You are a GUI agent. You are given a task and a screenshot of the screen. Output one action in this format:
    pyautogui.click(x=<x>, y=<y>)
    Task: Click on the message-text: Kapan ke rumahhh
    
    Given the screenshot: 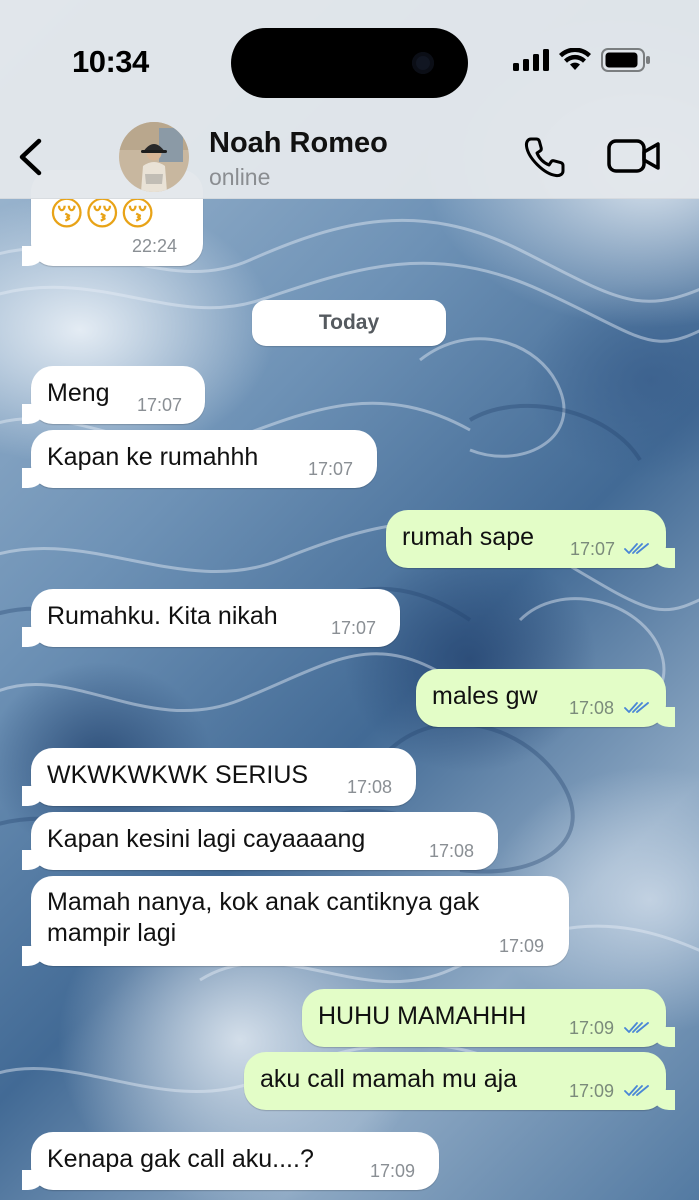 What is the action you would take?
    pyautogui.click(x=153, y=457)
    